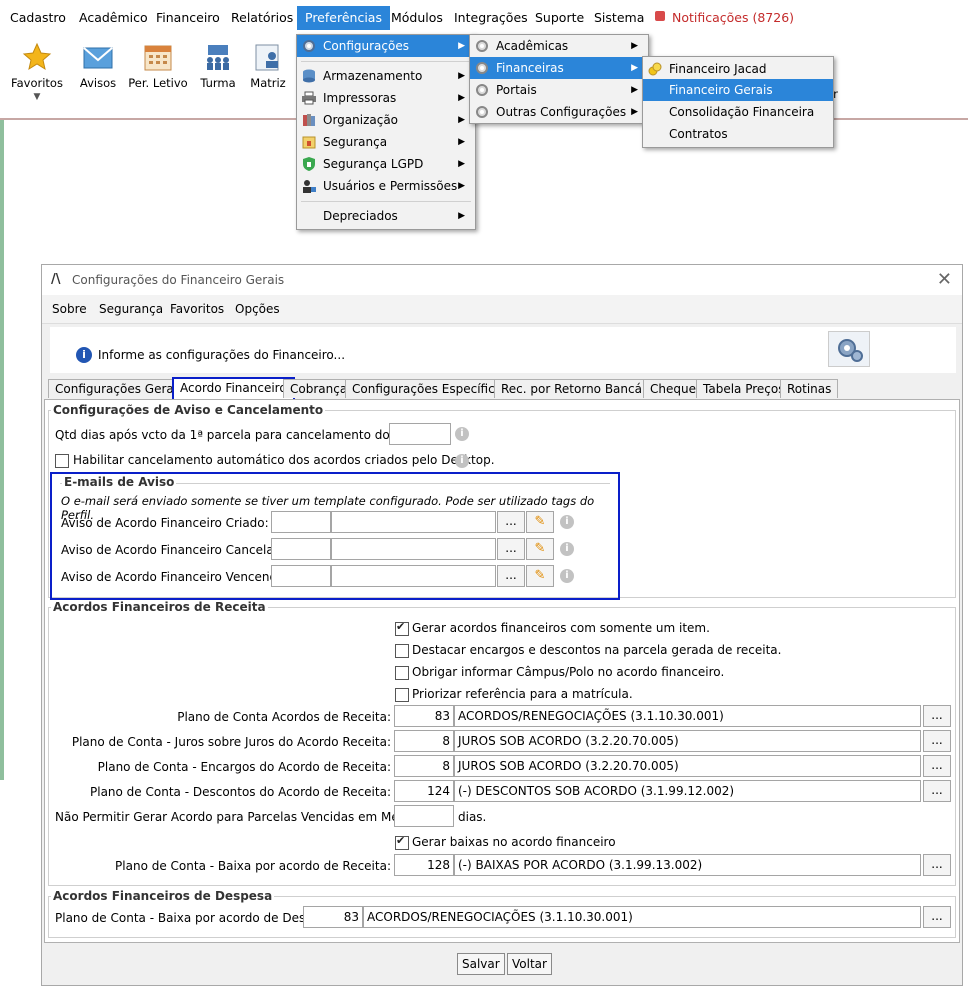 The image size is (968, 986). What do you see at coordinates (37, 72) in the screenshot?
I see `favoritos-button: Favoritos ▼` at bounding box center [37, 72].